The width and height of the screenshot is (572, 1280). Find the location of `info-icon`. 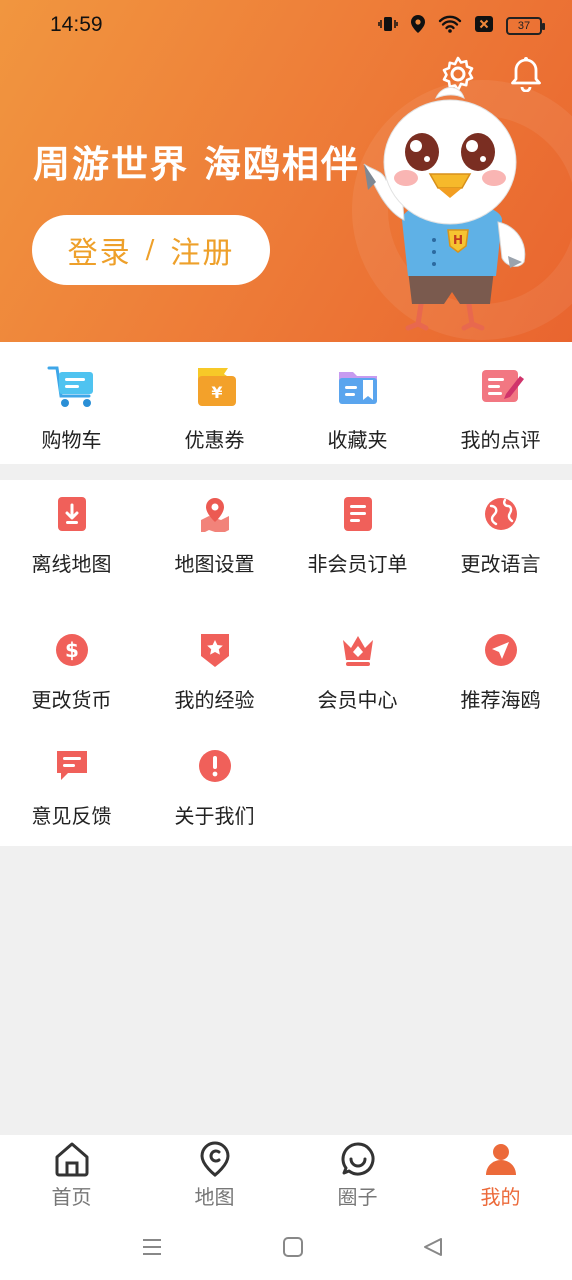

info-icon is located at coordinates (215, 766).